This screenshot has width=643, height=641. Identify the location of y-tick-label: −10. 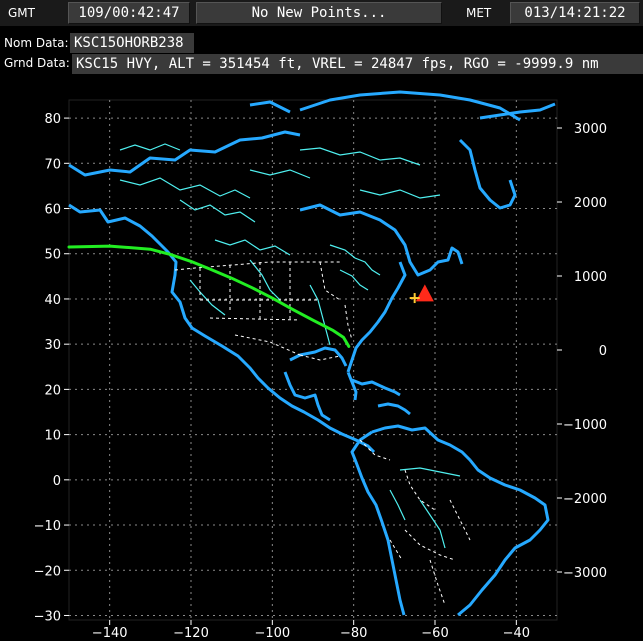
(47, 526).